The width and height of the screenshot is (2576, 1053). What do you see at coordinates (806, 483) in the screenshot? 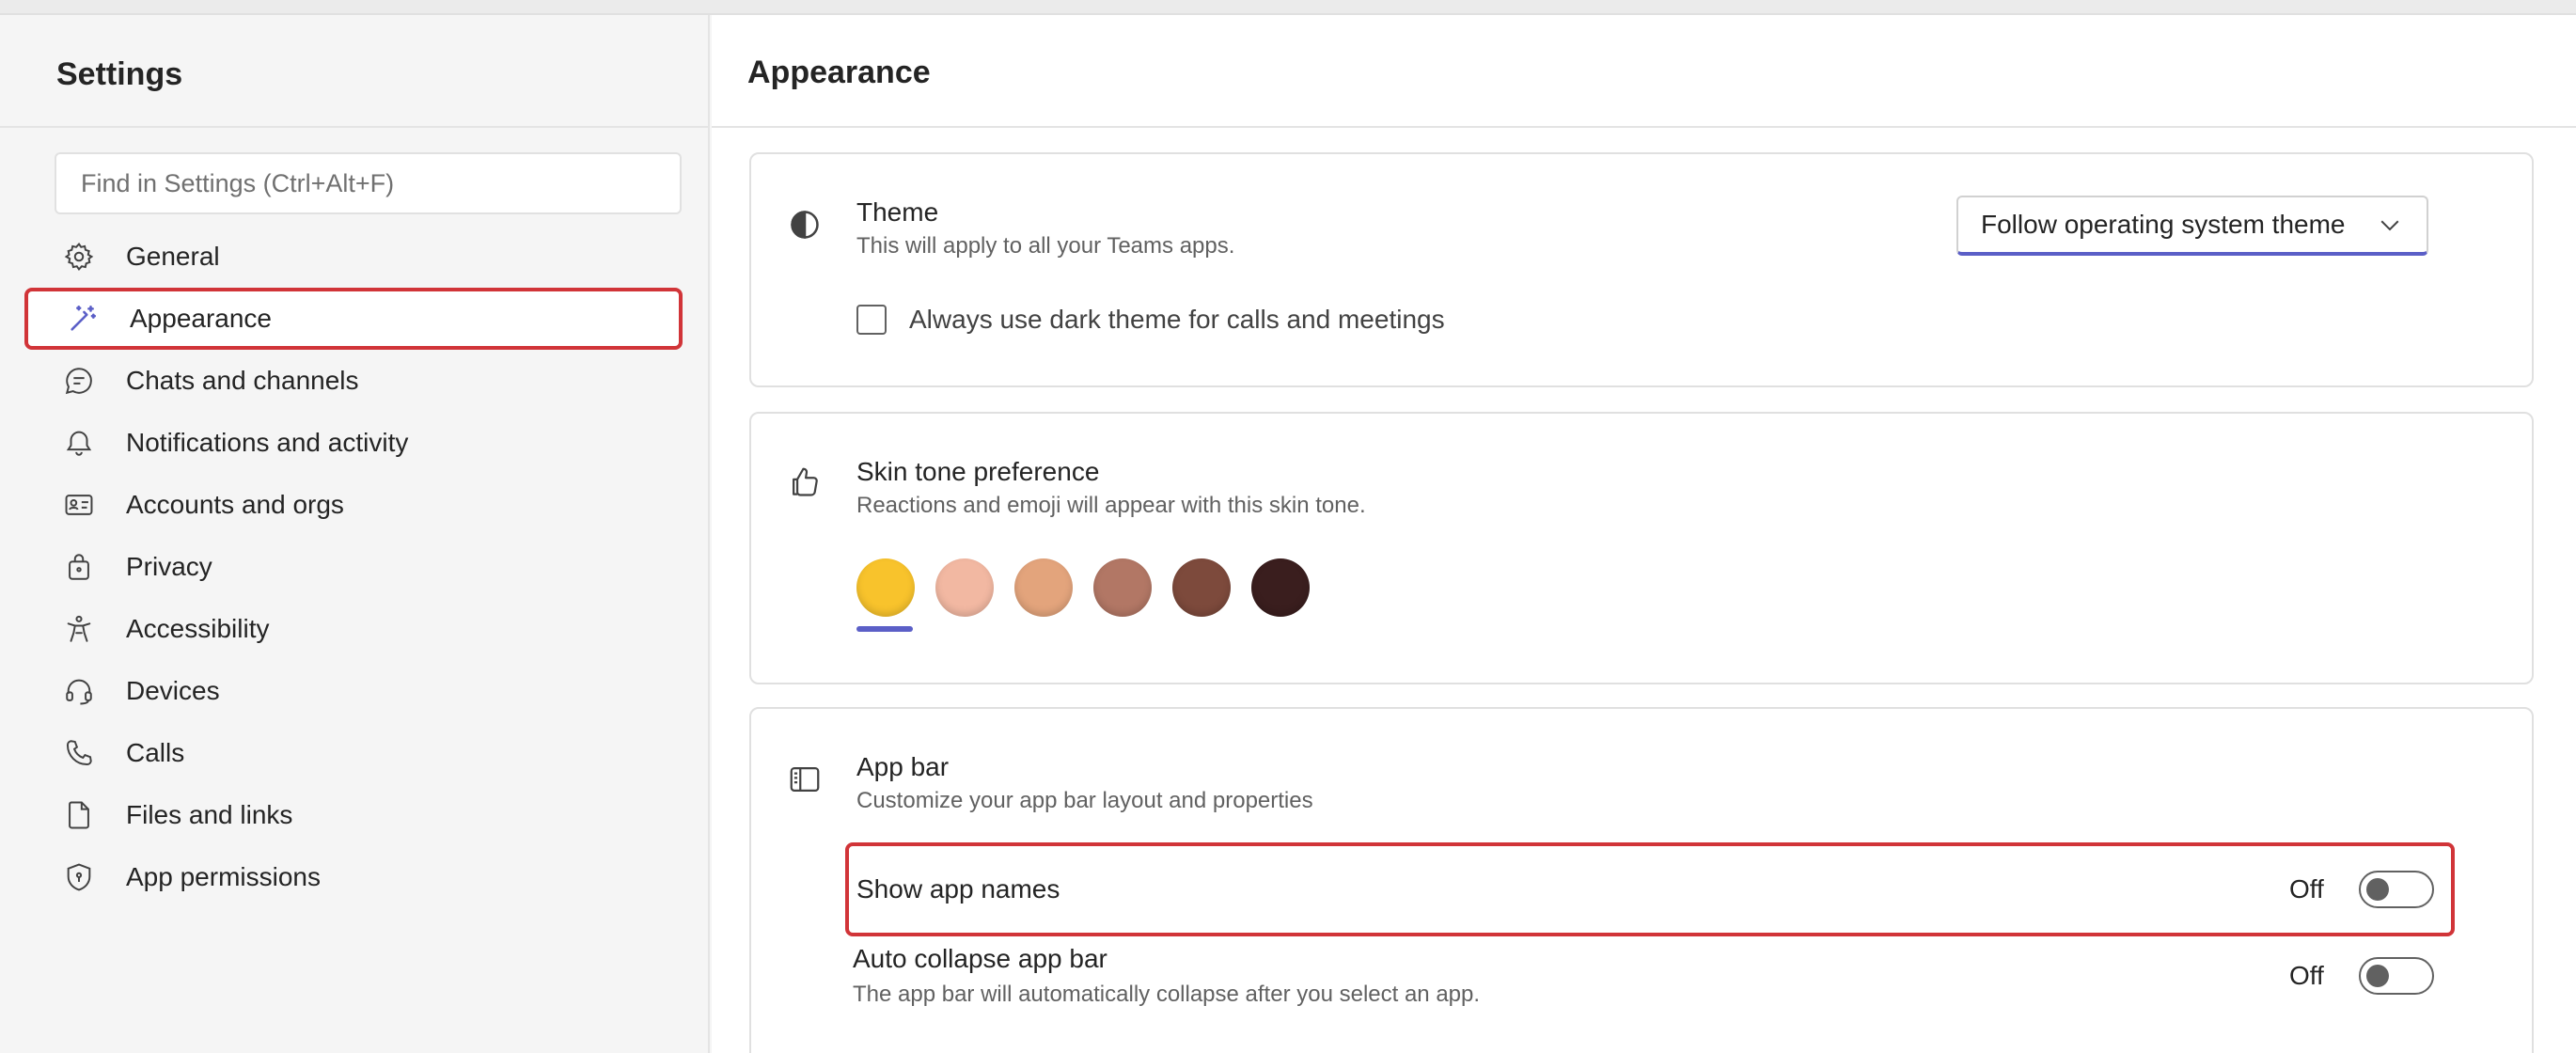
I see `thumbs-up-icon` at bounding box center [806, 483].